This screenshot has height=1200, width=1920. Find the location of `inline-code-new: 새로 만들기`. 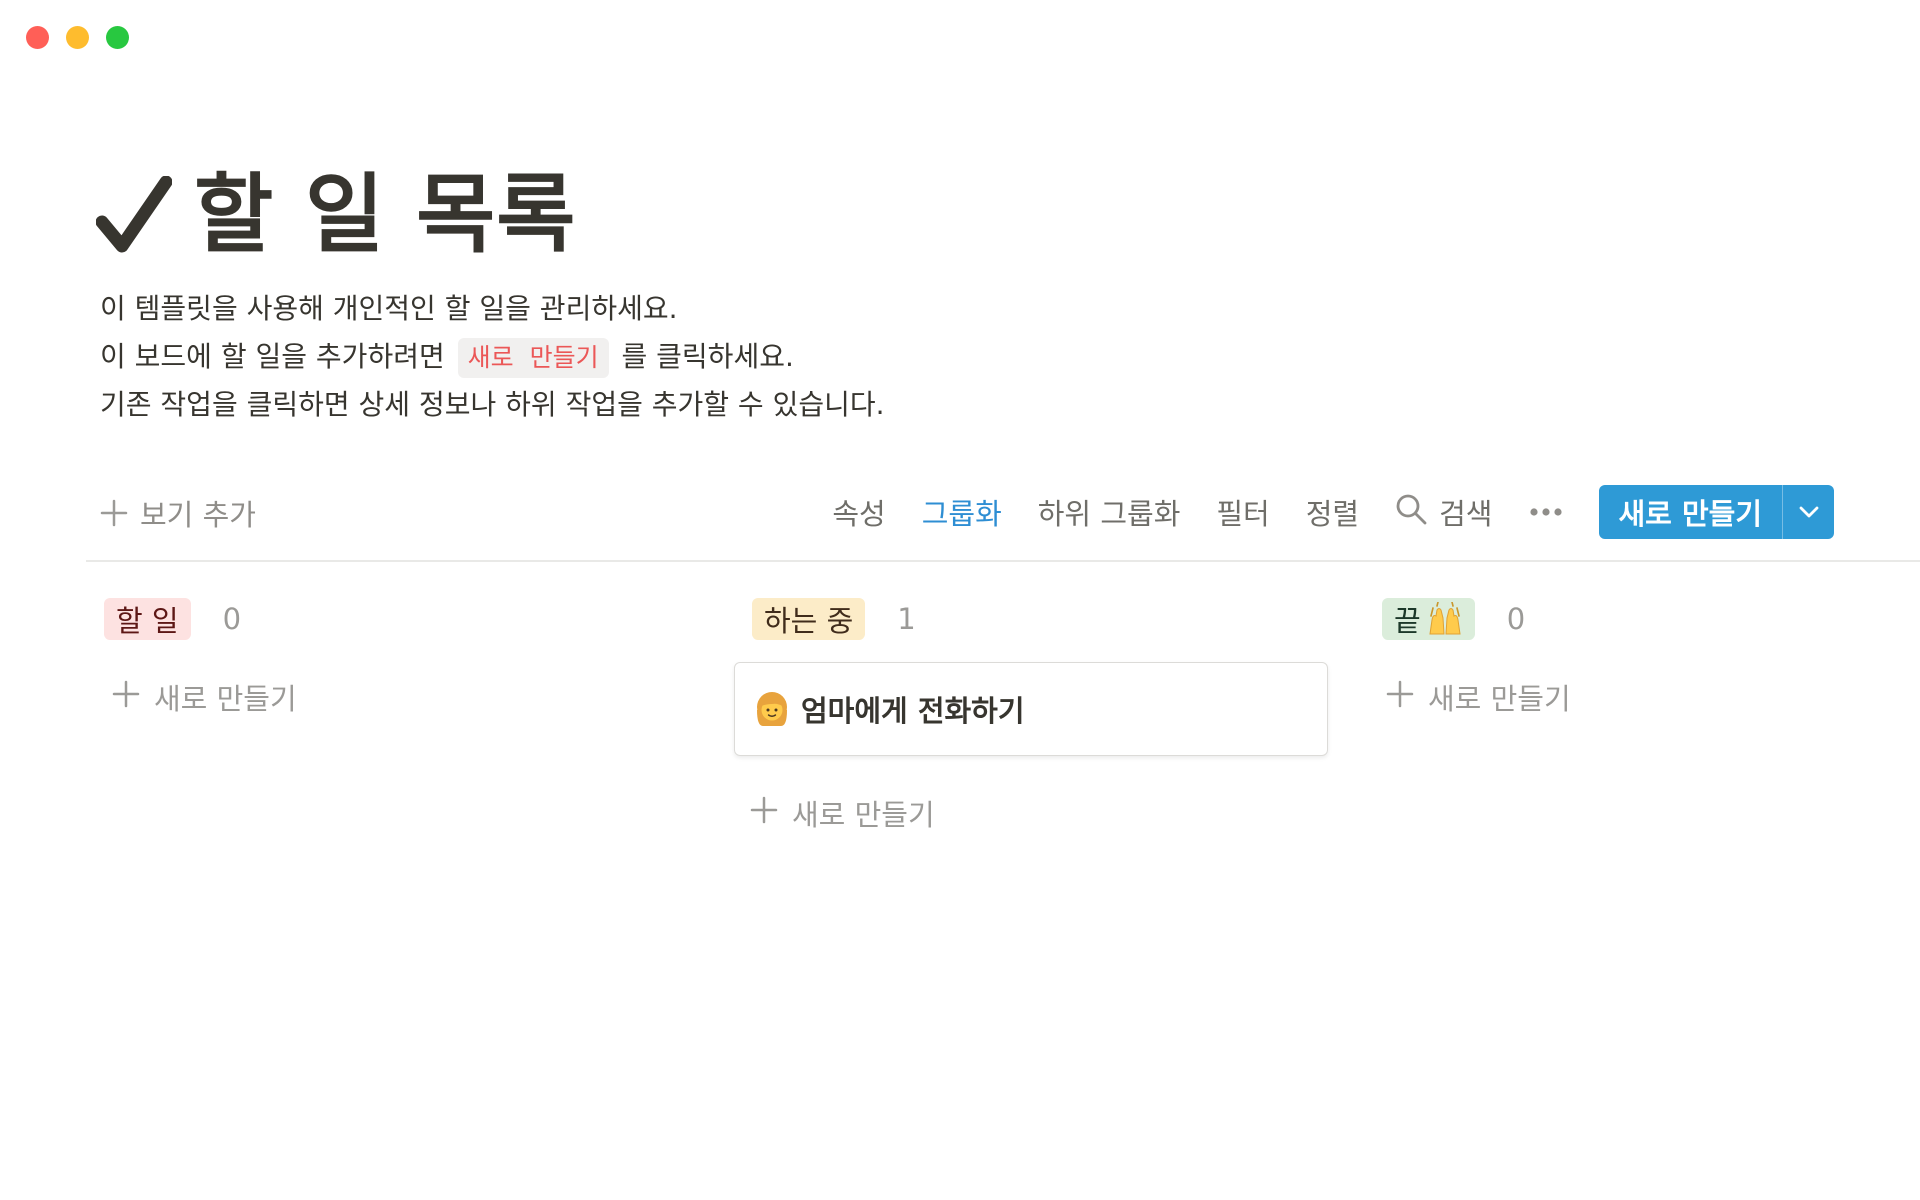

inline-code-new: 새로 만들기 is located at coordinates (533, 358).